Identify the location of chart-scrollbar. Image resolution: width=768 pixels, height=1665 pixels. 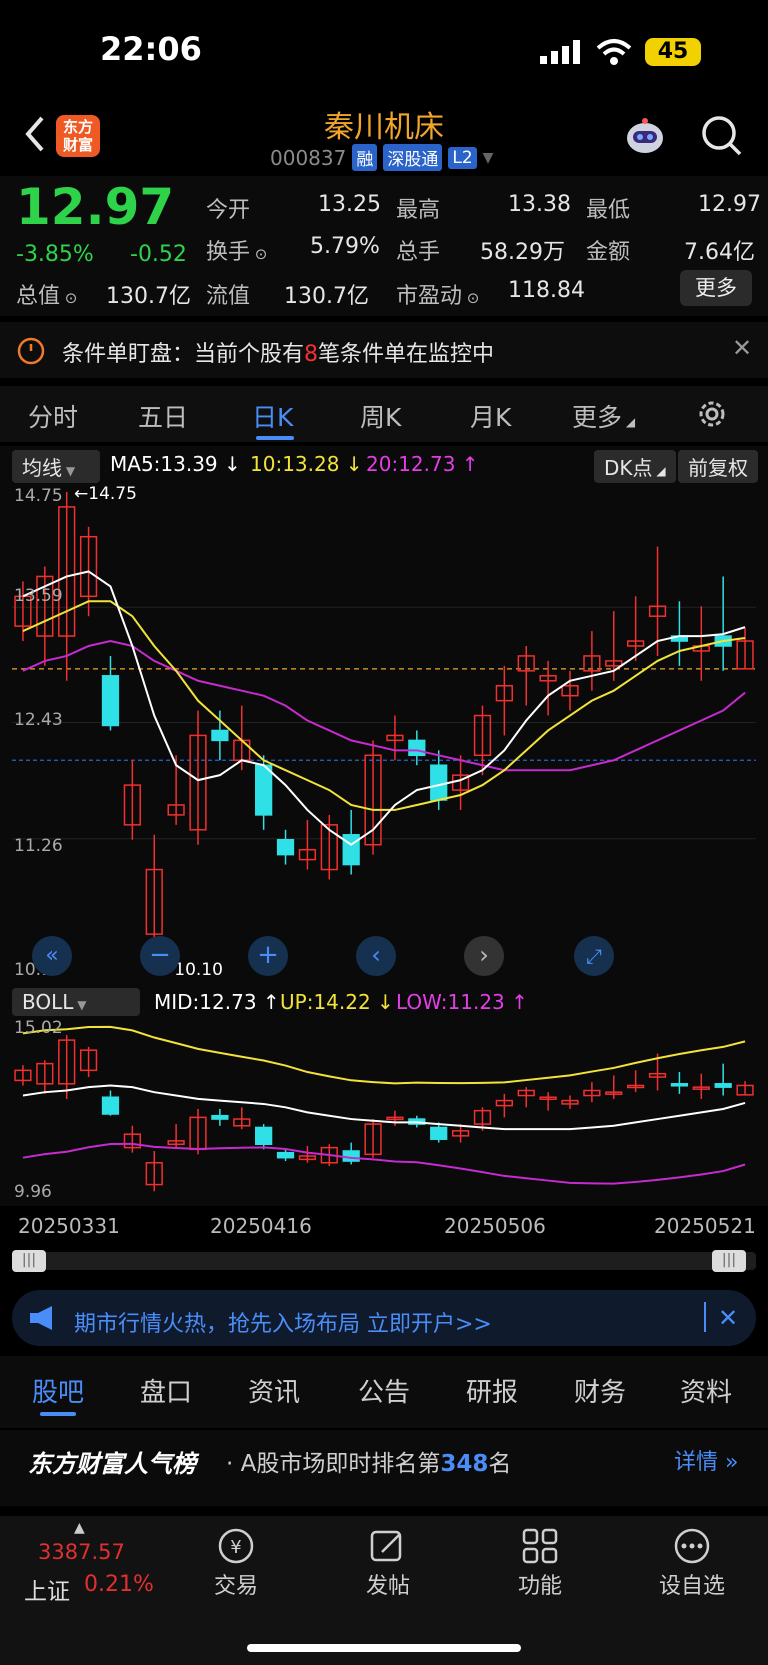
(384, 1261).